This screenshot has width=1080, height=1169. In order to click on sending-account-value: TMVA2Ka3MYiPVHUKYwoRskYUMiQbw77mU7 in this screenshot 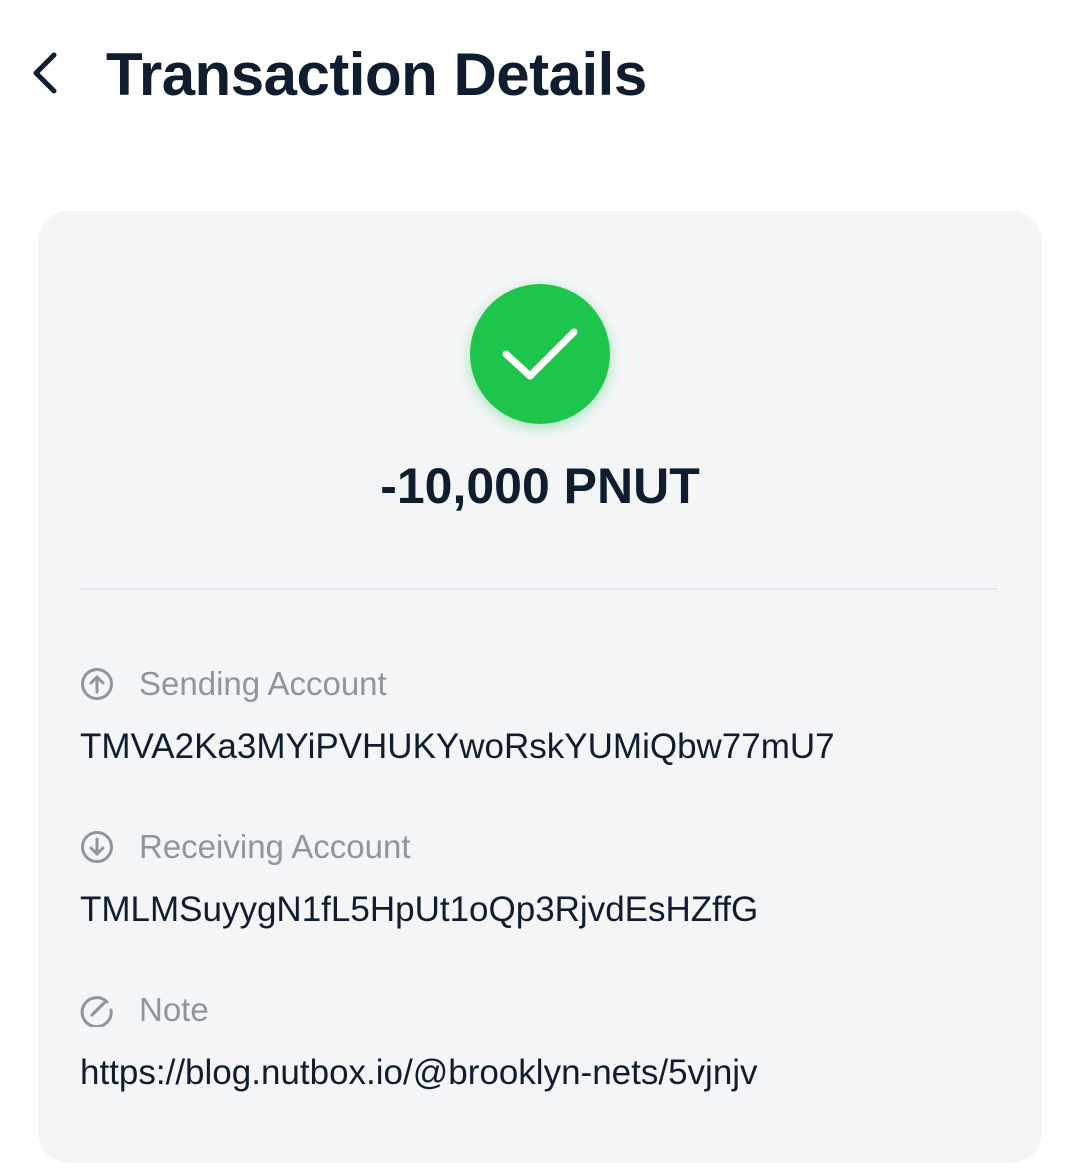, I will do `click(457, 746)`.